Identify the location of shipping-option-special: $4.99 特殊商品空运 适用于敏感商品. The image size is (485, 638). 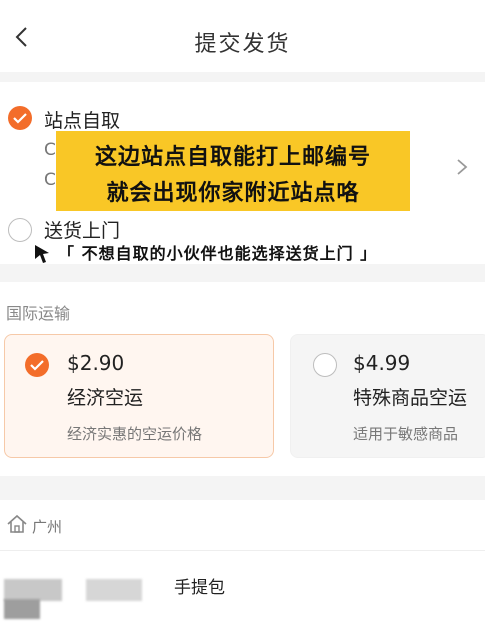
(387, 396).